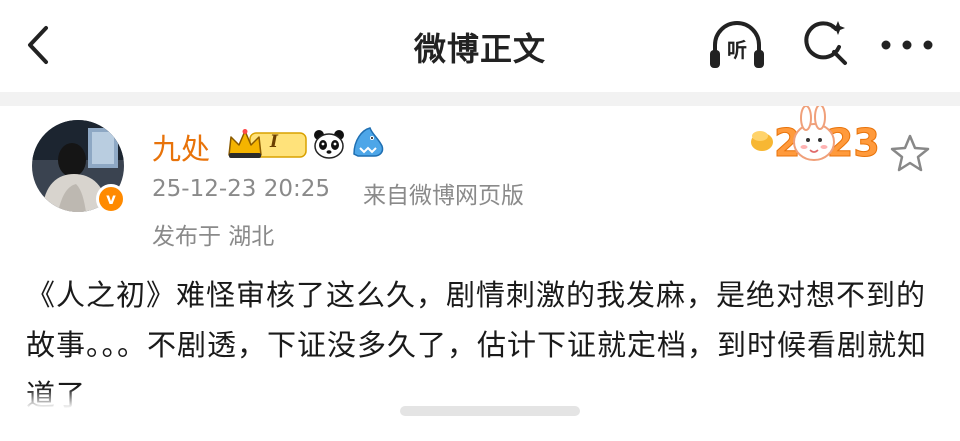 This screenshot has width=960, height=441. What do you see at coordinates (274, 142) in the screenshot?
I see `member-level-text: I` at bounding box center [274, 142].